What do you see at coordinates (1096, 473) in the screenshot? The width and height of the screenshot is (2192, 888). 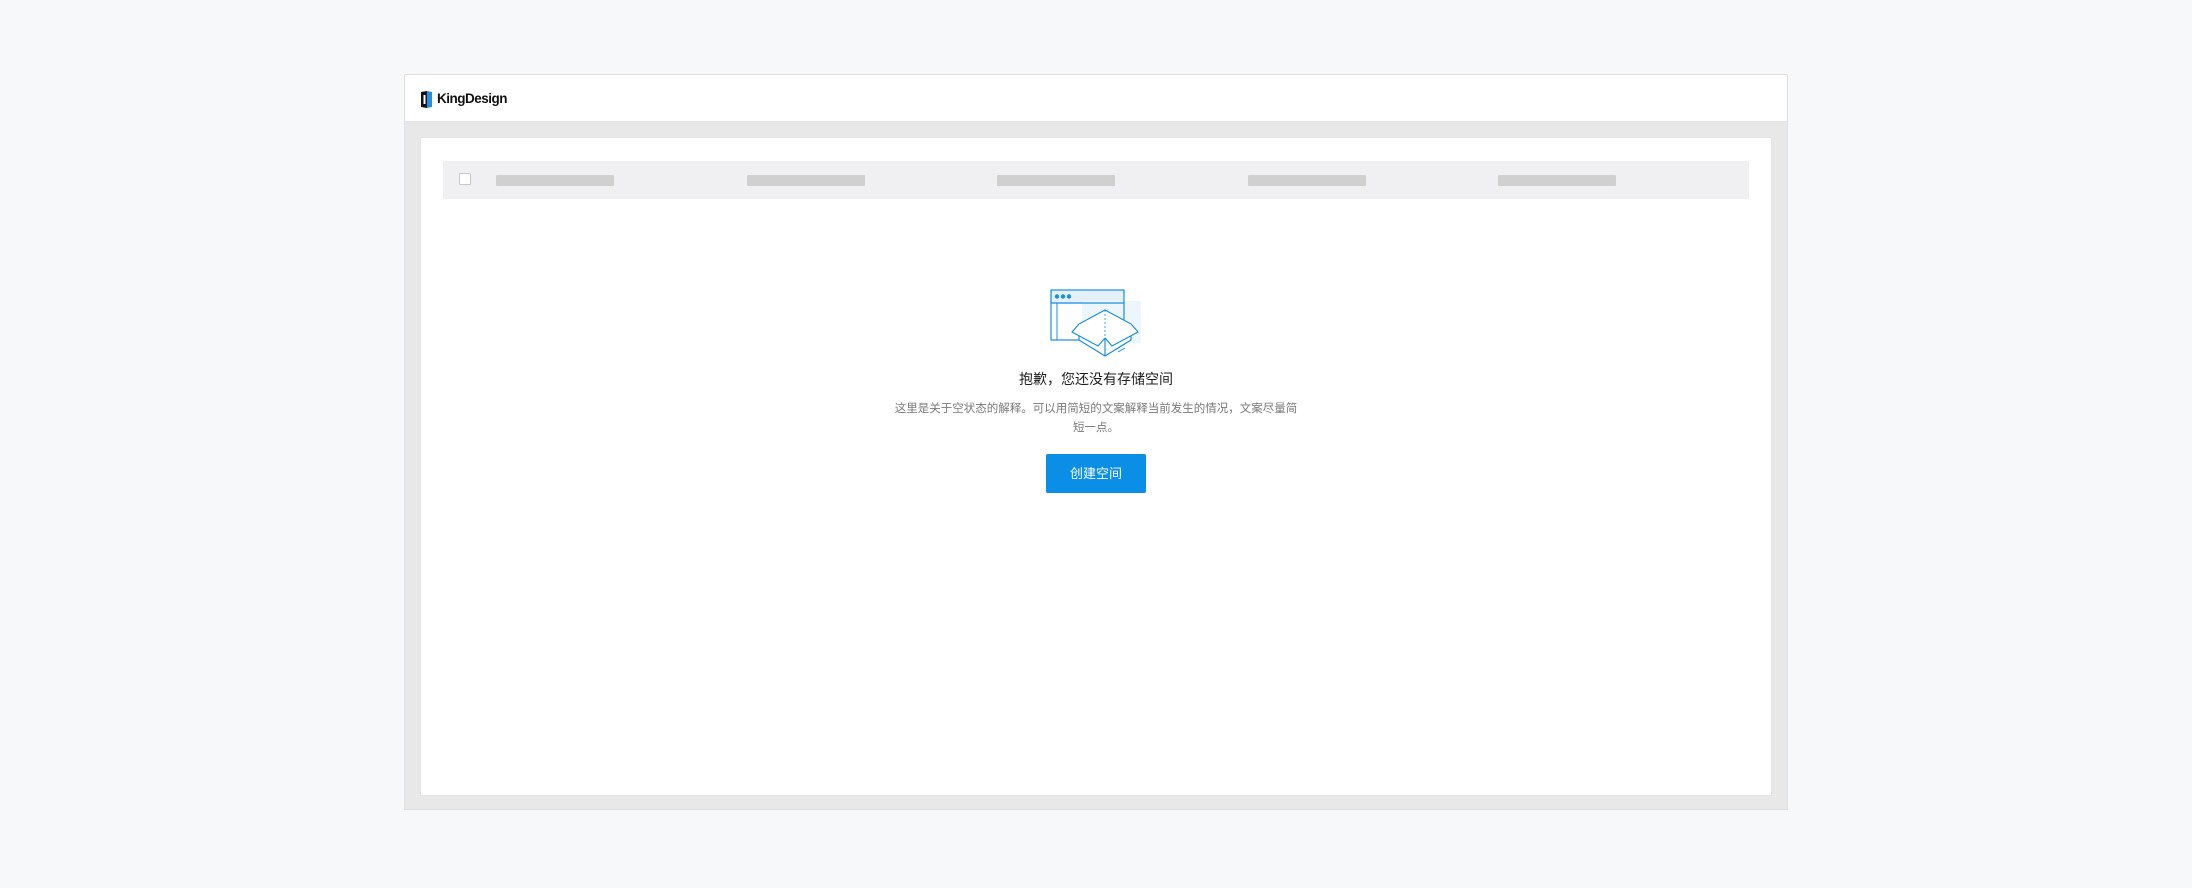 I see `create-space-button: 创建空间` at bounding box center [1096, 473].